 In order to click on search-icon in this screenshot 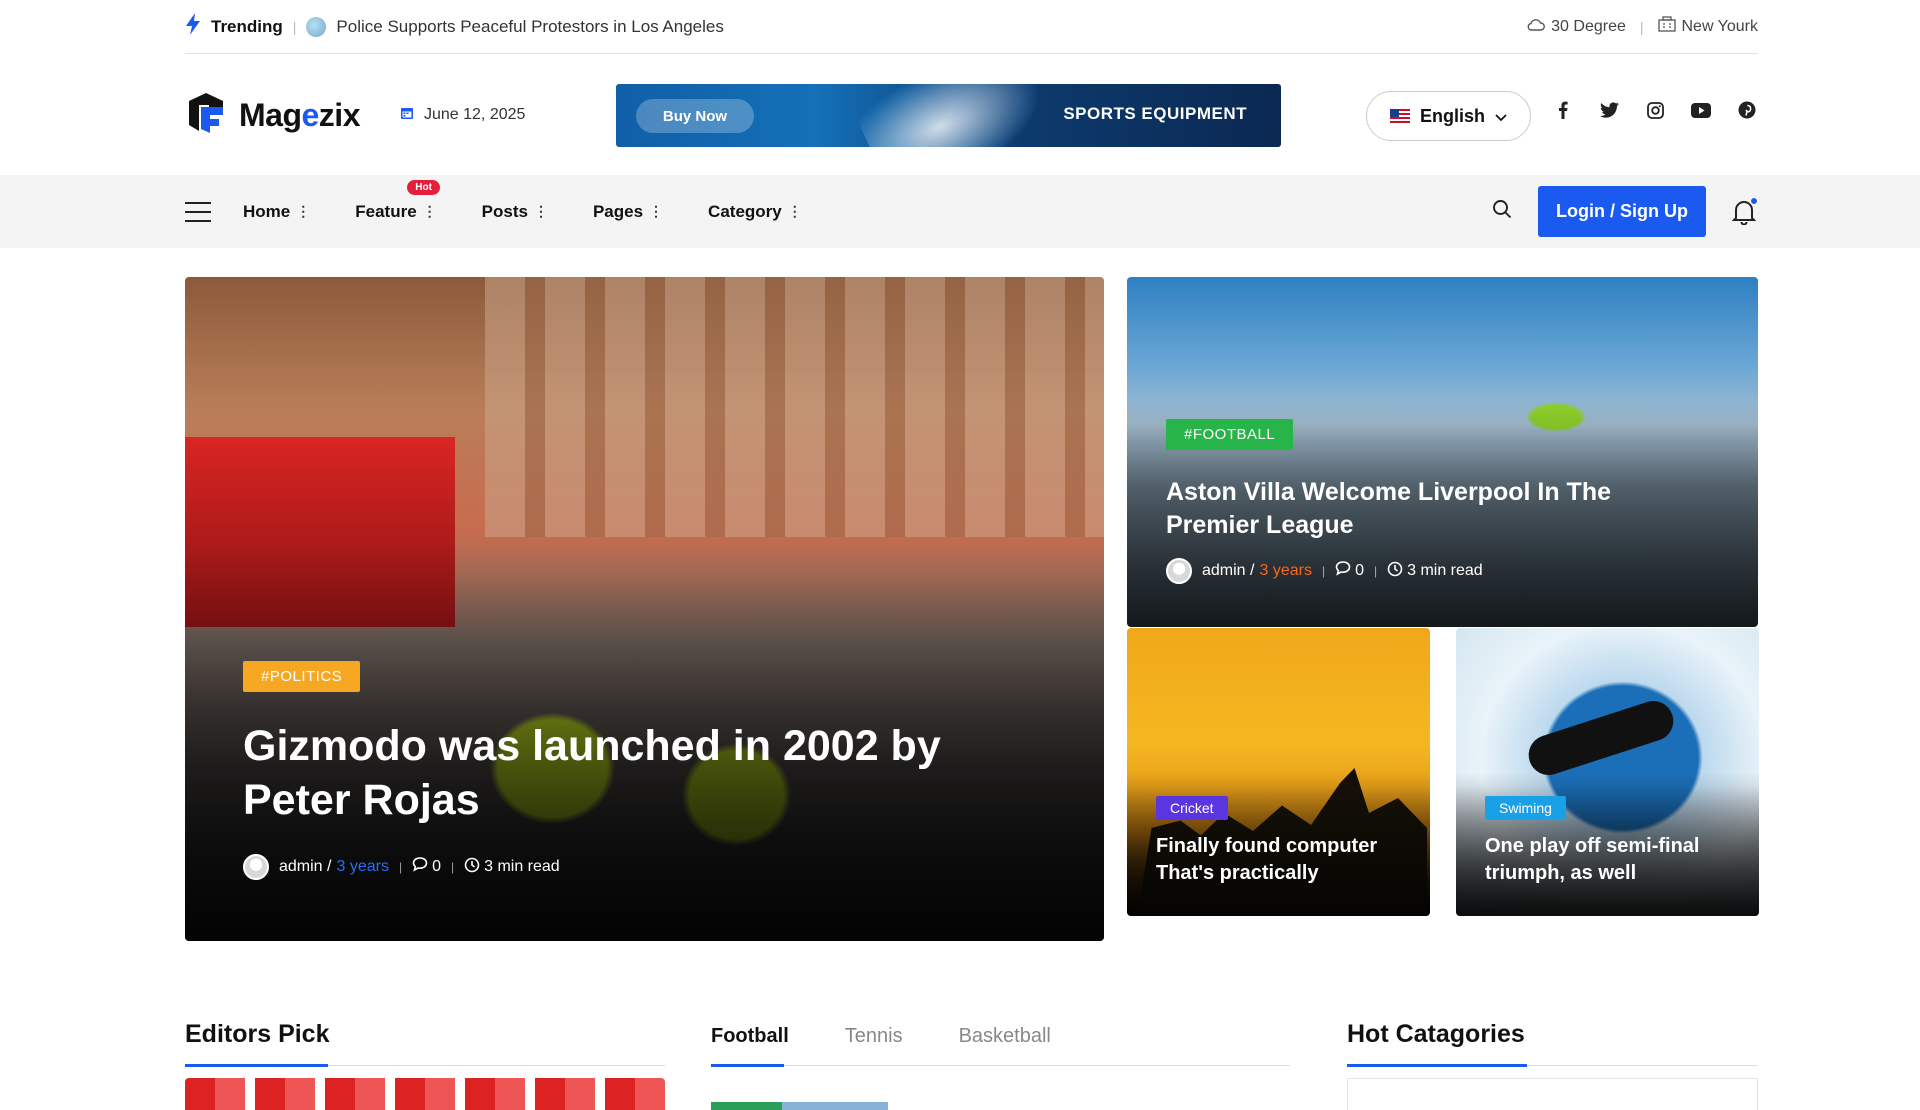, I will do `click(1502, 211)`.